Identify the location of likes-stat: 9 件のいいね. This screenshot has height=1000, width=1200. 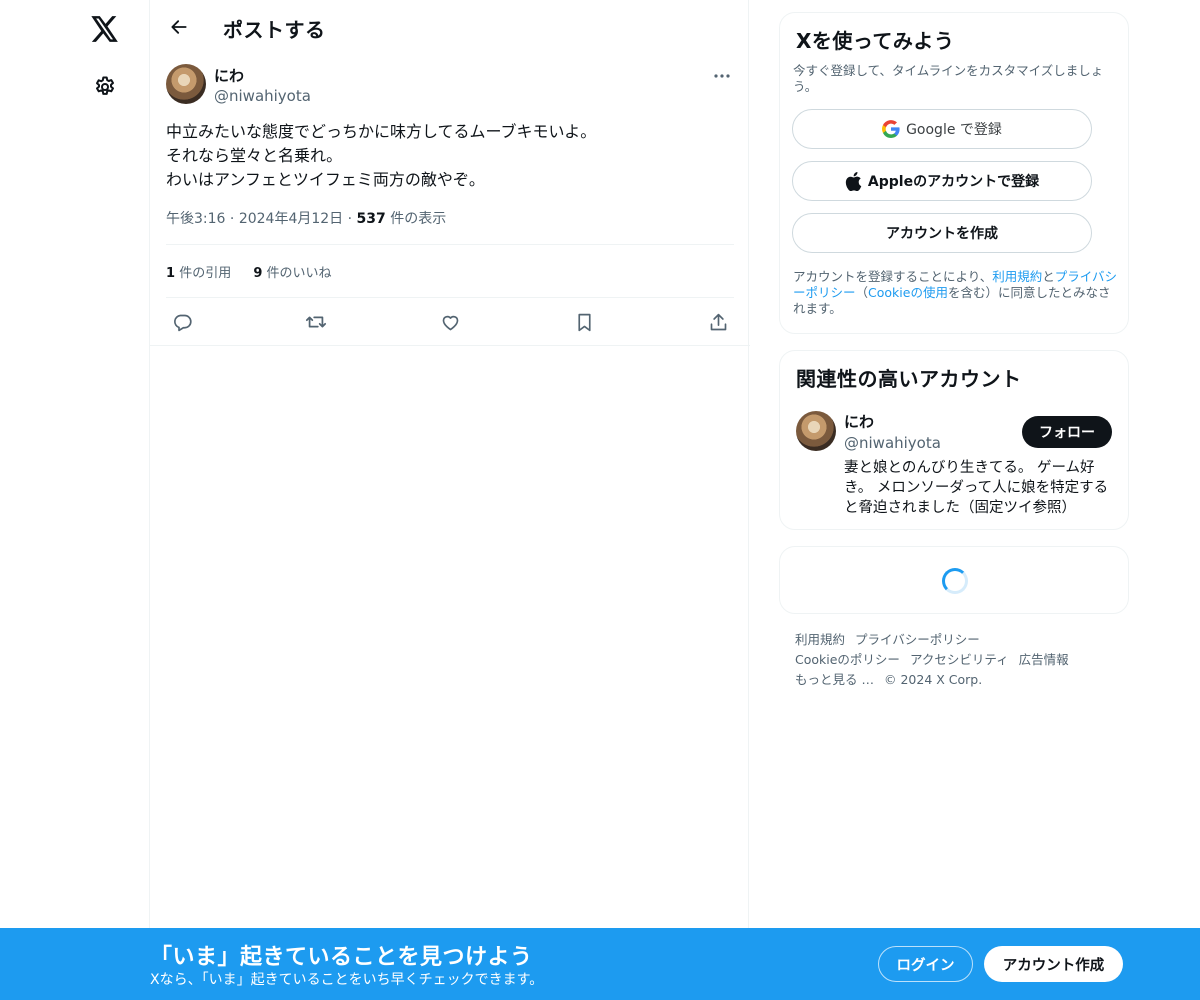
(292, 273).